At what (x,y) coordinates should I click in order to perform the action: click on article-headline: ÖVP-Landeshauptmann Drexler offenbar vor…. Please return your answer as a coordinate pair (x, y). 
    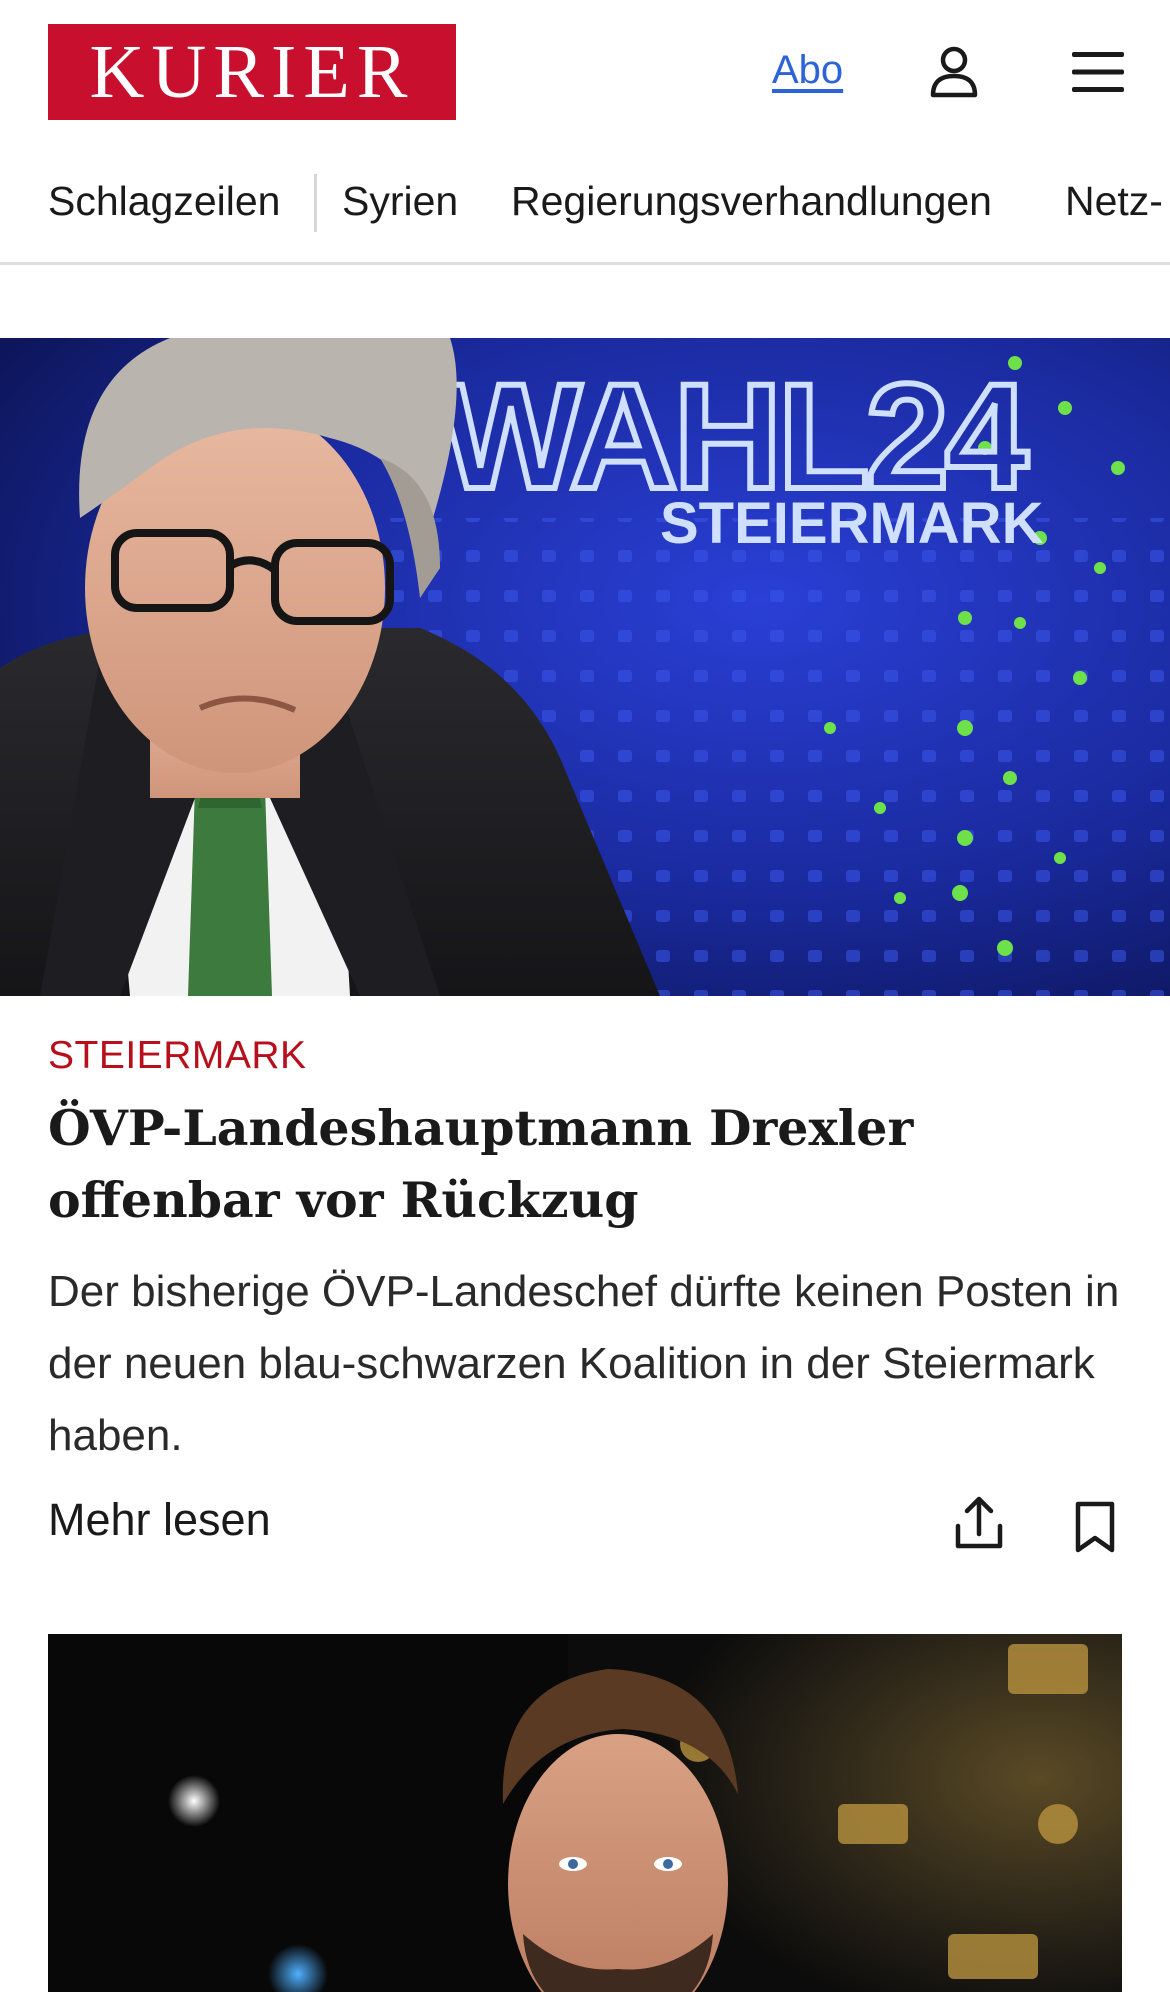
    Looking at the image, I should click on (588, 1164).